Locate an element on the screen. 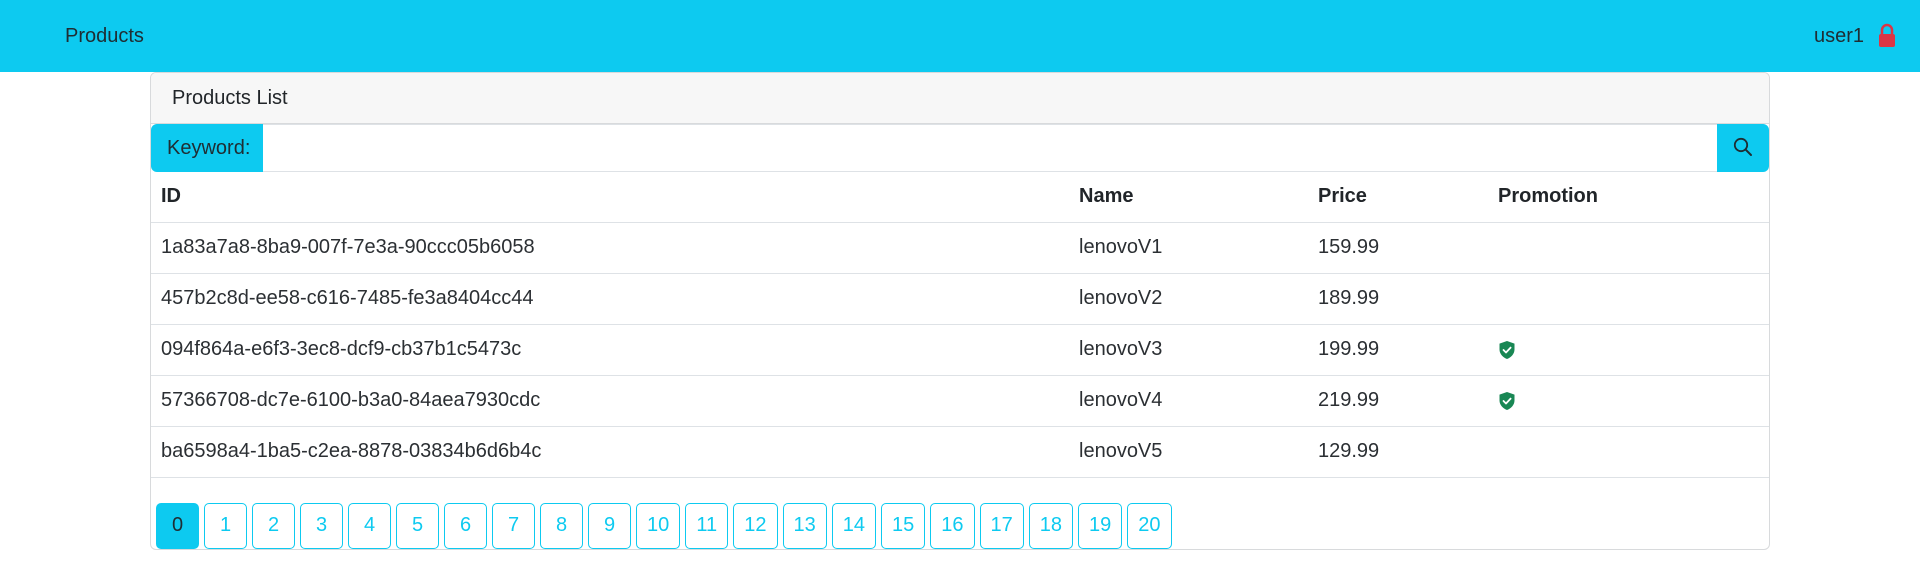 Image resolution: width=1920 pixels, height=584 pixels. search-bar: Keyword: is located at coordinates (960, 148).